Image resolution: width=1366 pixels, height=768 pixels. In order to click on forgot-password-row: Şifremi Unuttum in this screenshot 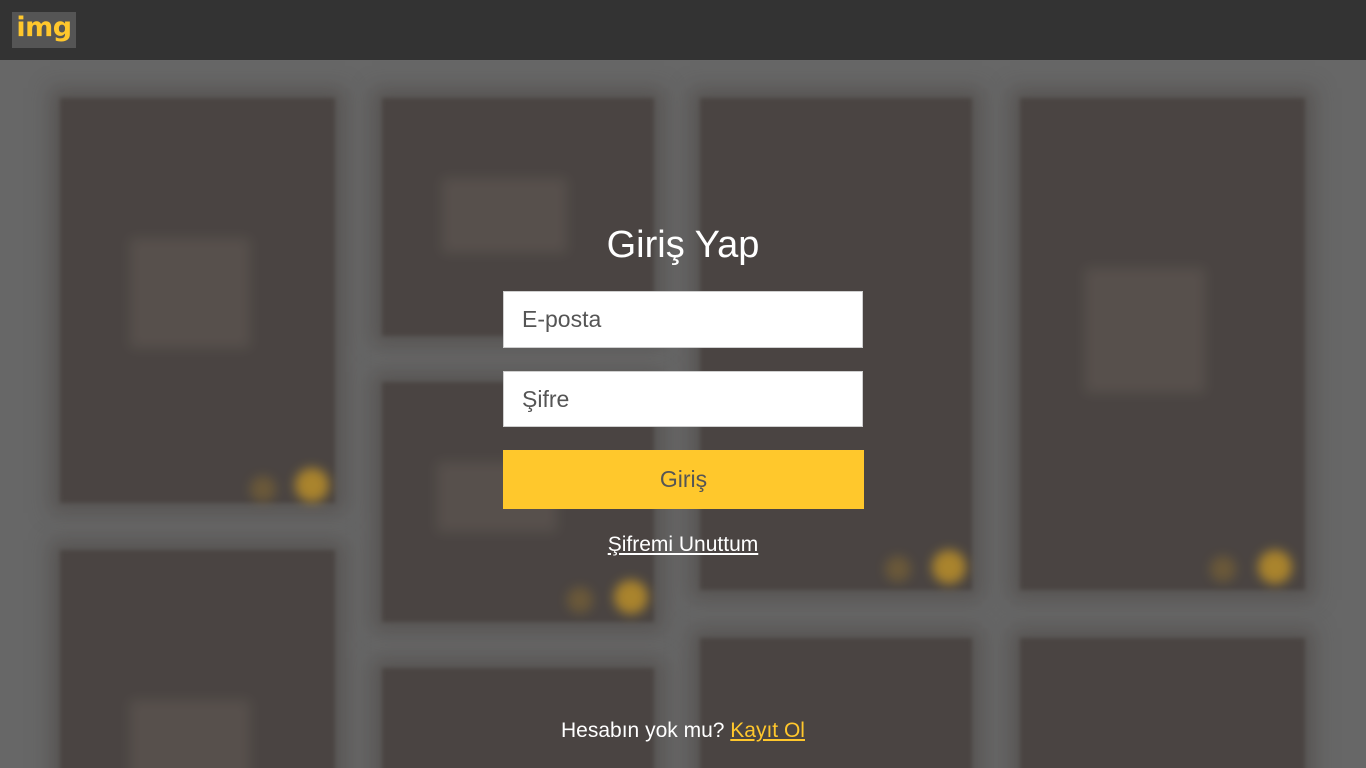, I will do `click(683, 545)`.